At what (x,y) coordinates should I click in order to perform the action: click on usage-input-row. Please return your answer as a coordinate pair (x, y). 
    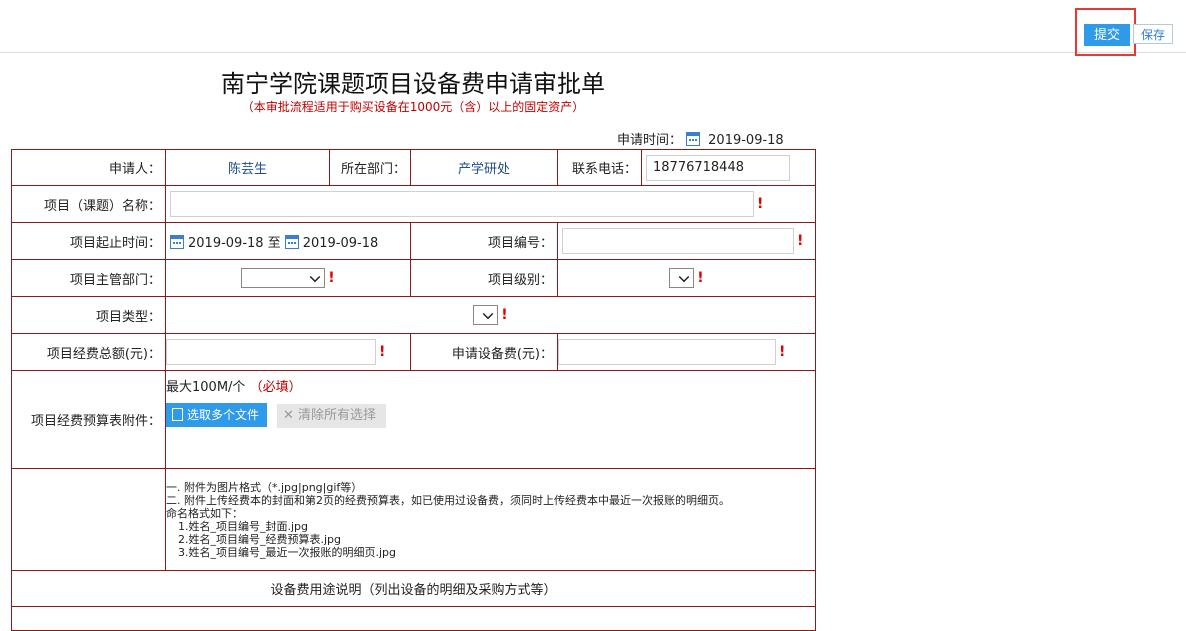
    Looking at the image, I should click on (413, 618).